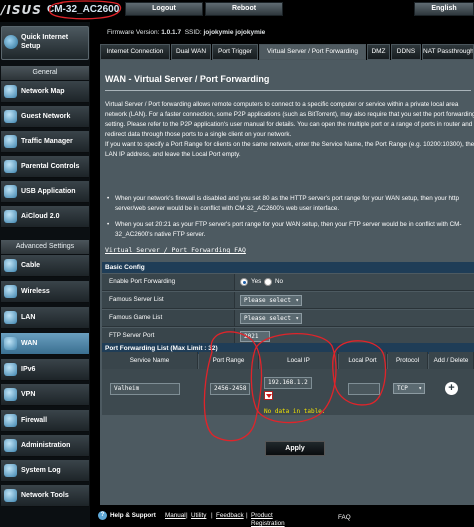 The image size is (474, 527). What do you see at coordinates (10, 343) in the screenshot?
I see `wan-globe-icon` at bounding box center [10, 343].